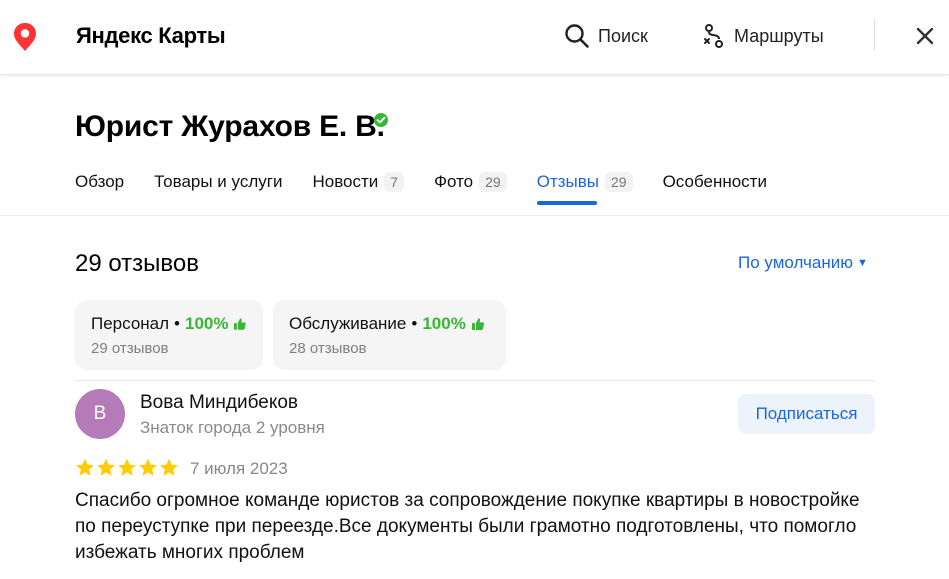 This screenshot has height=579, width=949. What do you see at coordinates (345, 181) in the screenshot?
I see `tab-label: Новости` at bounding box center [345, 181].